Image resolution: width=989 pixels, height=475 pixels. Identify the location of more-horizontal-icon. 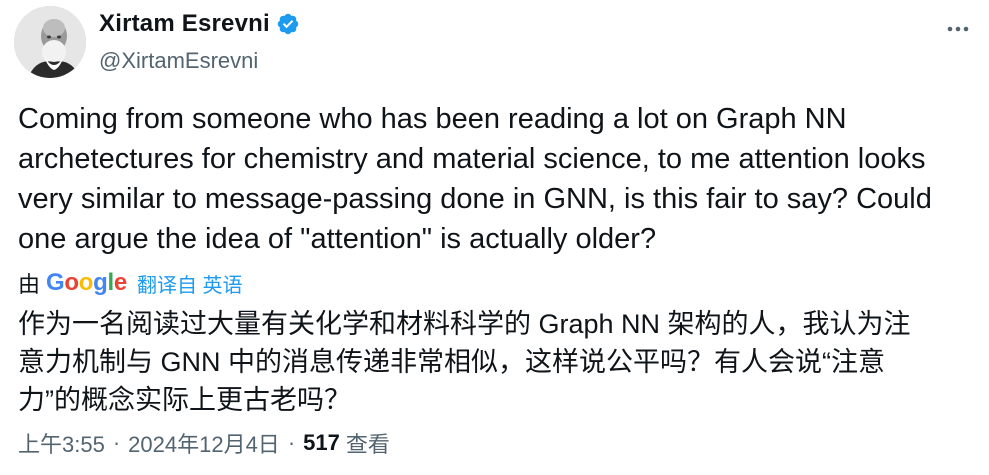
(958, 29).